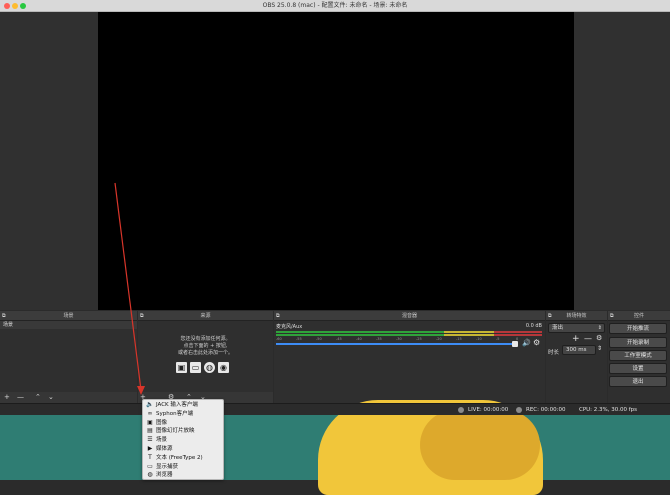  What do you see at coordinates (141, 390) in the screenshot?
I see `arrow-head` at bounding box center [141, 390].